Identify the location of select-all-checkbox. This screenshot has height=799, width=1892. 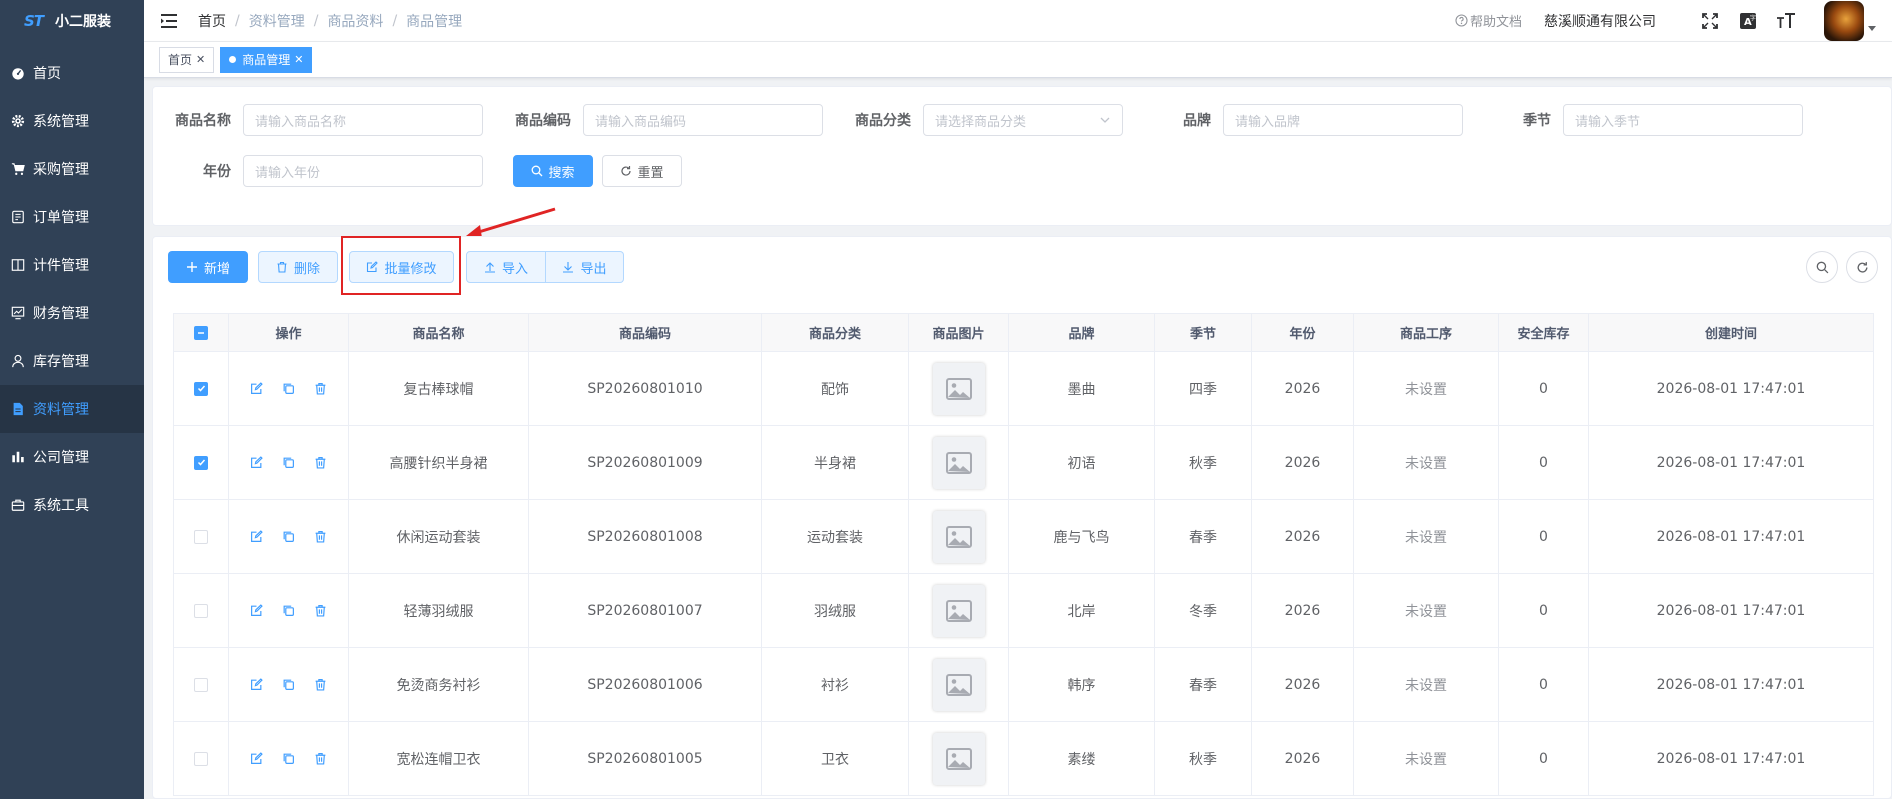
(201, 332).